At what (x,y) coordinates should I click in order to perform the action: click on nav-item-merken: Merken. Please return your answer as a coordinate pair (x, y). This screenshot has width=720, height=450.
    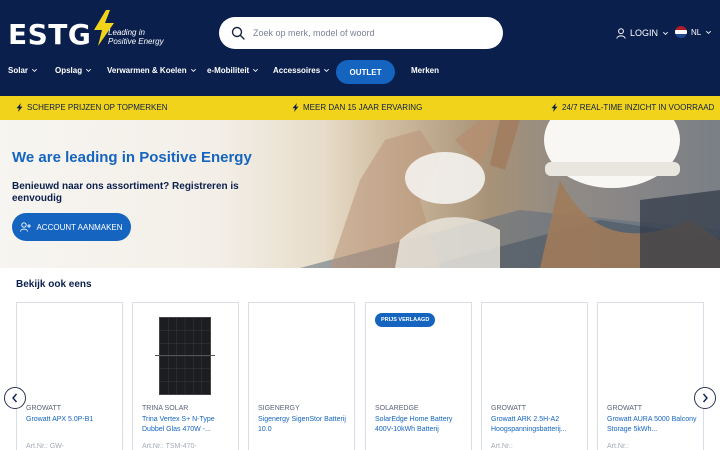
    Looking at the image, I should click on (425, 70).